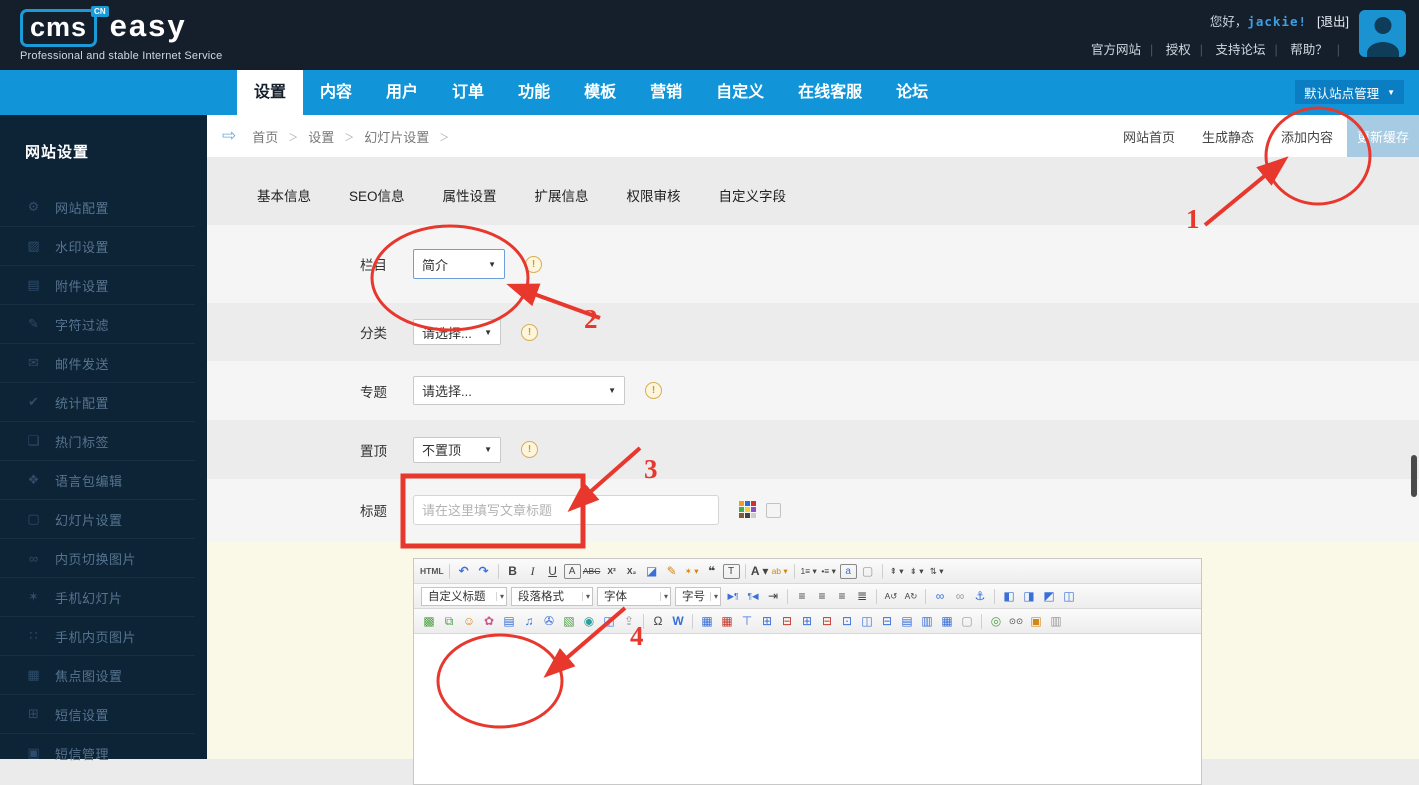 The image size is (1419, 785). I want to click on page-break-icon: ▢, so click(967, 621).